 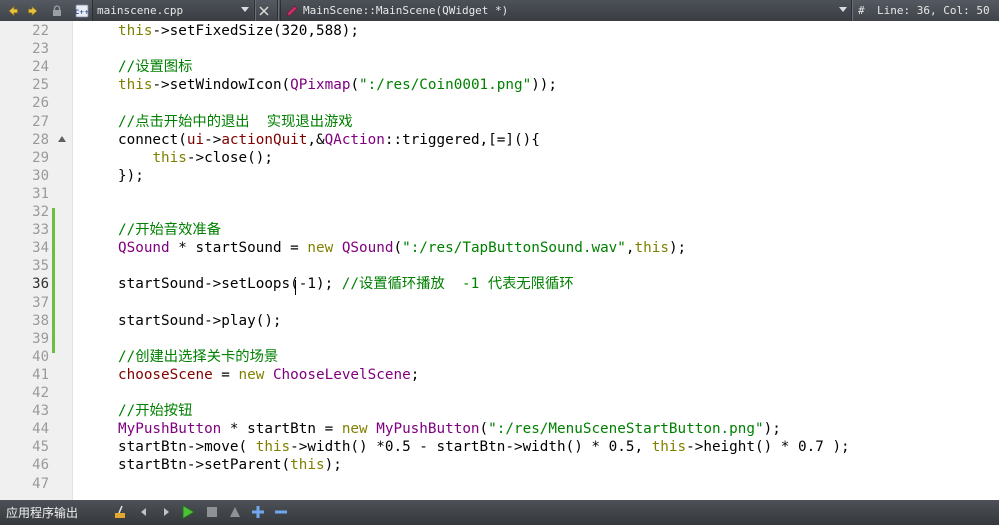 What do you see at coordinates (264, 10) in the screenshot?
I see `close-icon` at bounding box center [264, 10].